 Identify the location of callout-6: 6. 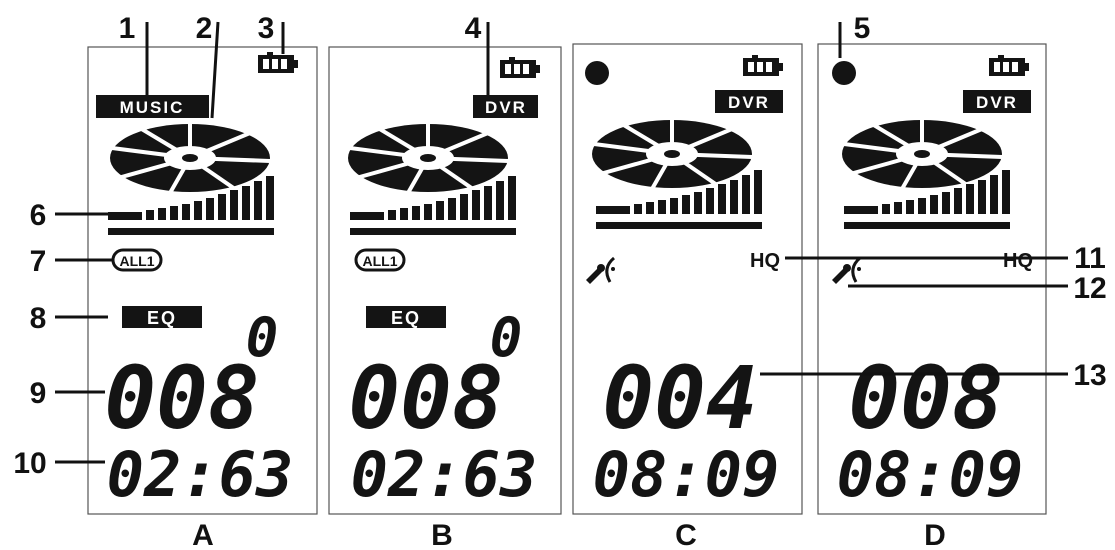
(38, 215).